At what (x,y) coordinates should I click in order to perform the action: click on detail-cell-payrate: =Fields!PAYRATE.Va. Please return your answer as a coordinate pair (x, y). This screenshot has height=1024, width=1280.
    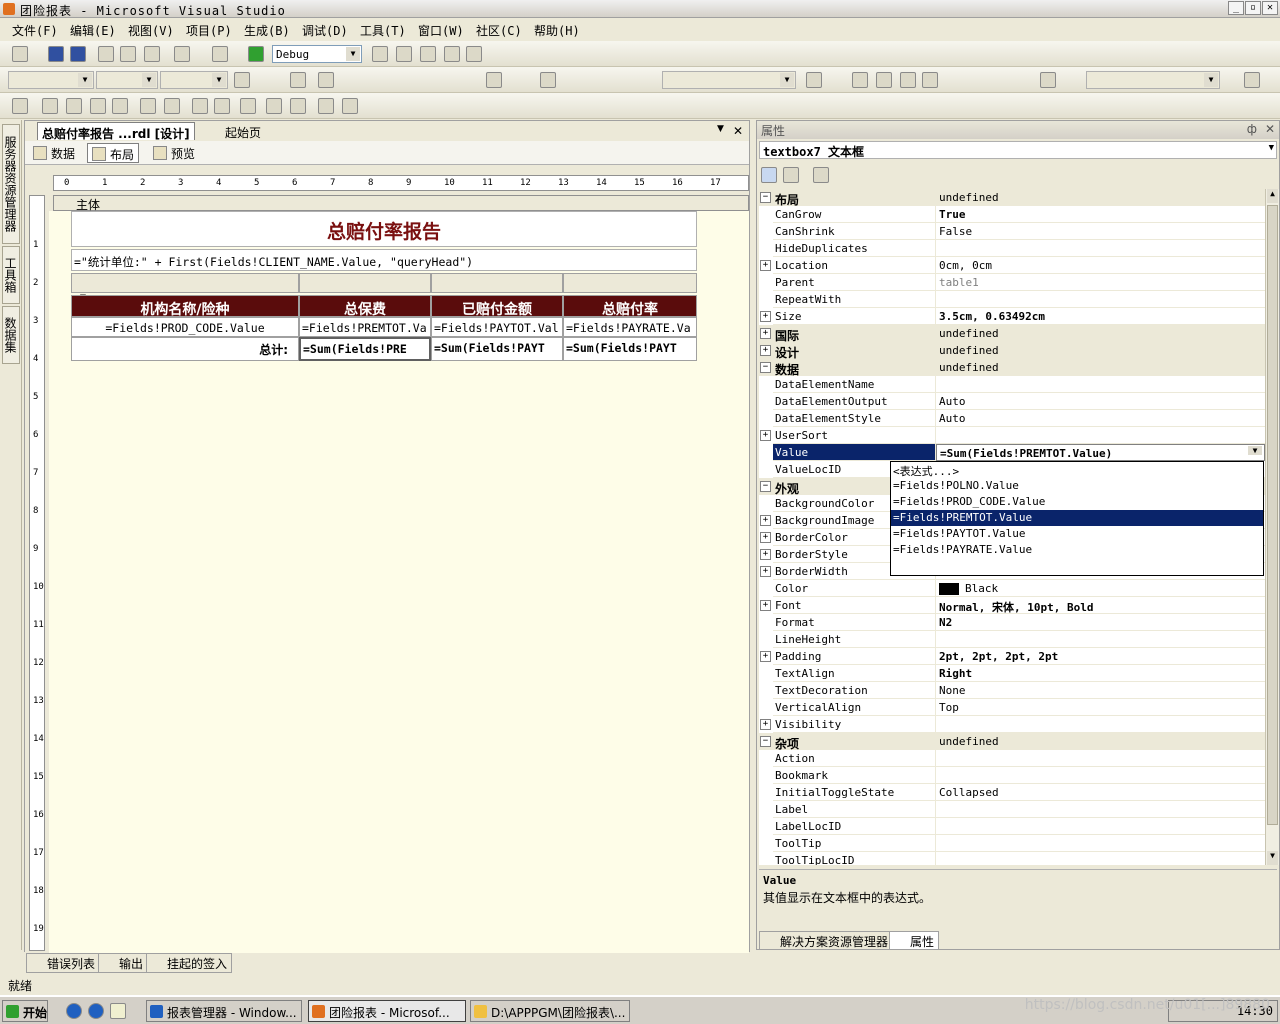
    Looking at the image, I should click on (630, 327).